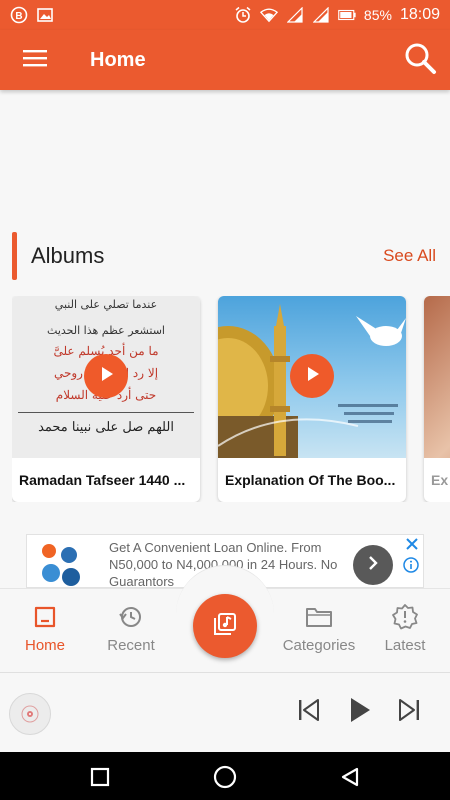  I want to click on ad-logo, so click(62, 565).